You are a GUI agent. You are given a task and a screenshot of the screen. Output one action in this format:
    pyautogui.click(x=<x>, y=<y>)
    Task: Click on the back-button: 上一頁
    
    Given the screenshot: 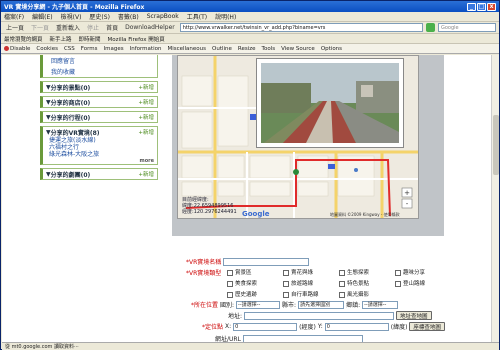 What is the action you would take?
    pyautogui.click(x=15, y=27)
    